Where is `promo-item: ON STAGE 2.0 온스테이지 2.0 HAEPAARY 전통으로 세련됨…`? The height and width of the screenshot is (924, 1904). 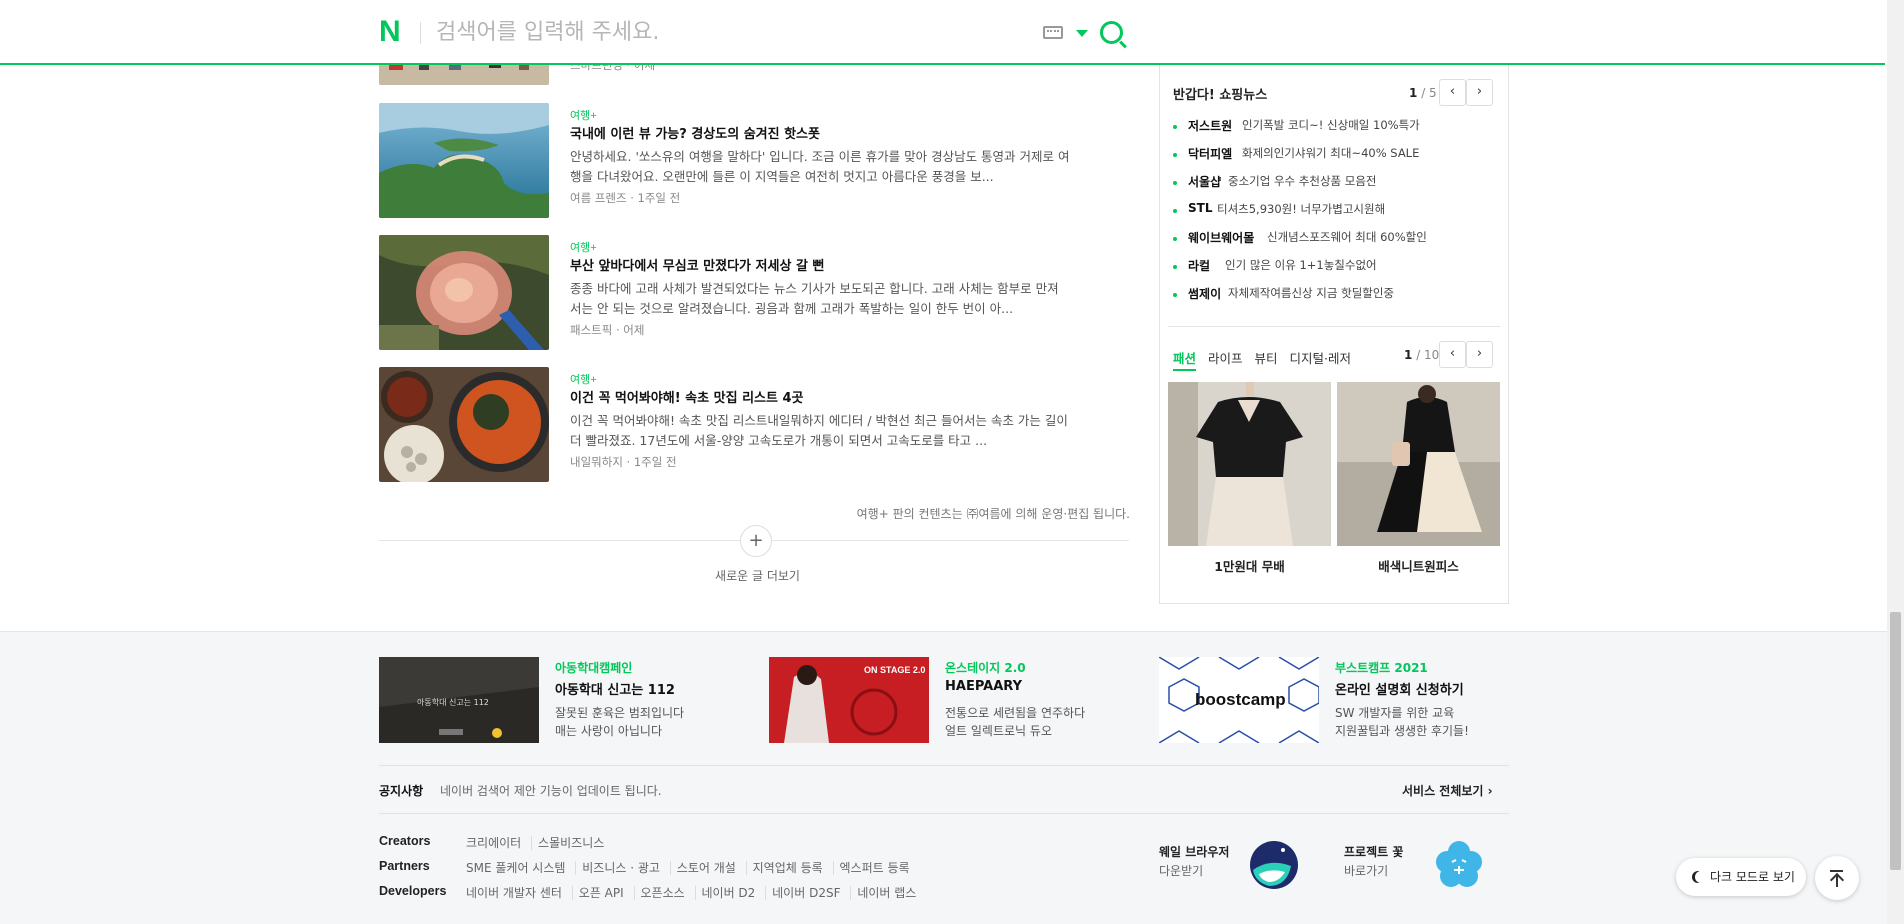
promo-item: ON STAGE 2.0 온스테이지 2.0 HAEPAARY 전통으로 세련됨… is located at coordinates (959, 701).